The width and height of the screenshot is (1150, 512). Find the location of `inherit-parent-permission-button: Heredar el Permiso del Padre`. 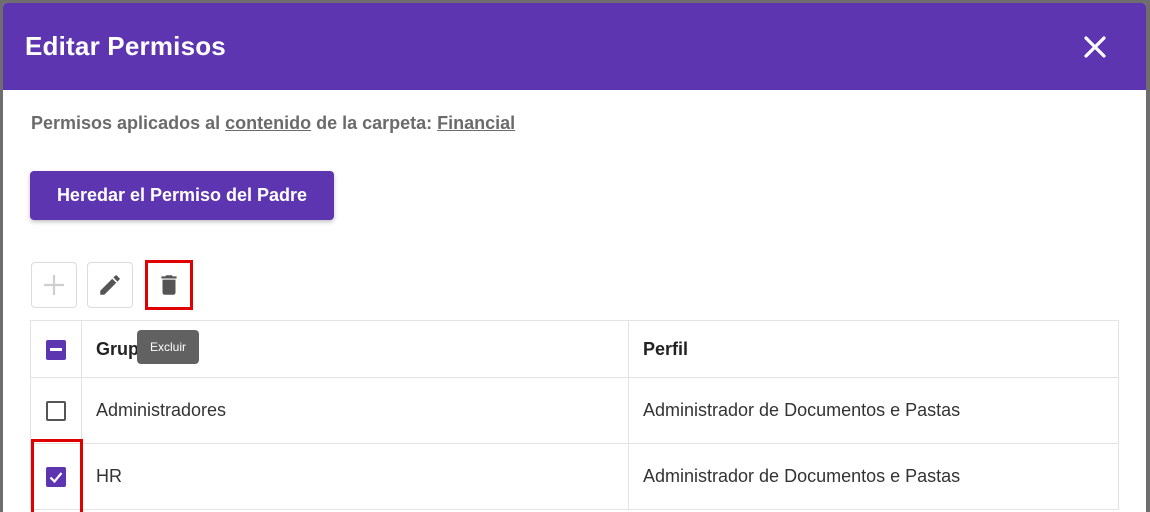

inherit-parent-permission-button: Heredar el Permiso del Padre is located at coordinates (182, 195).